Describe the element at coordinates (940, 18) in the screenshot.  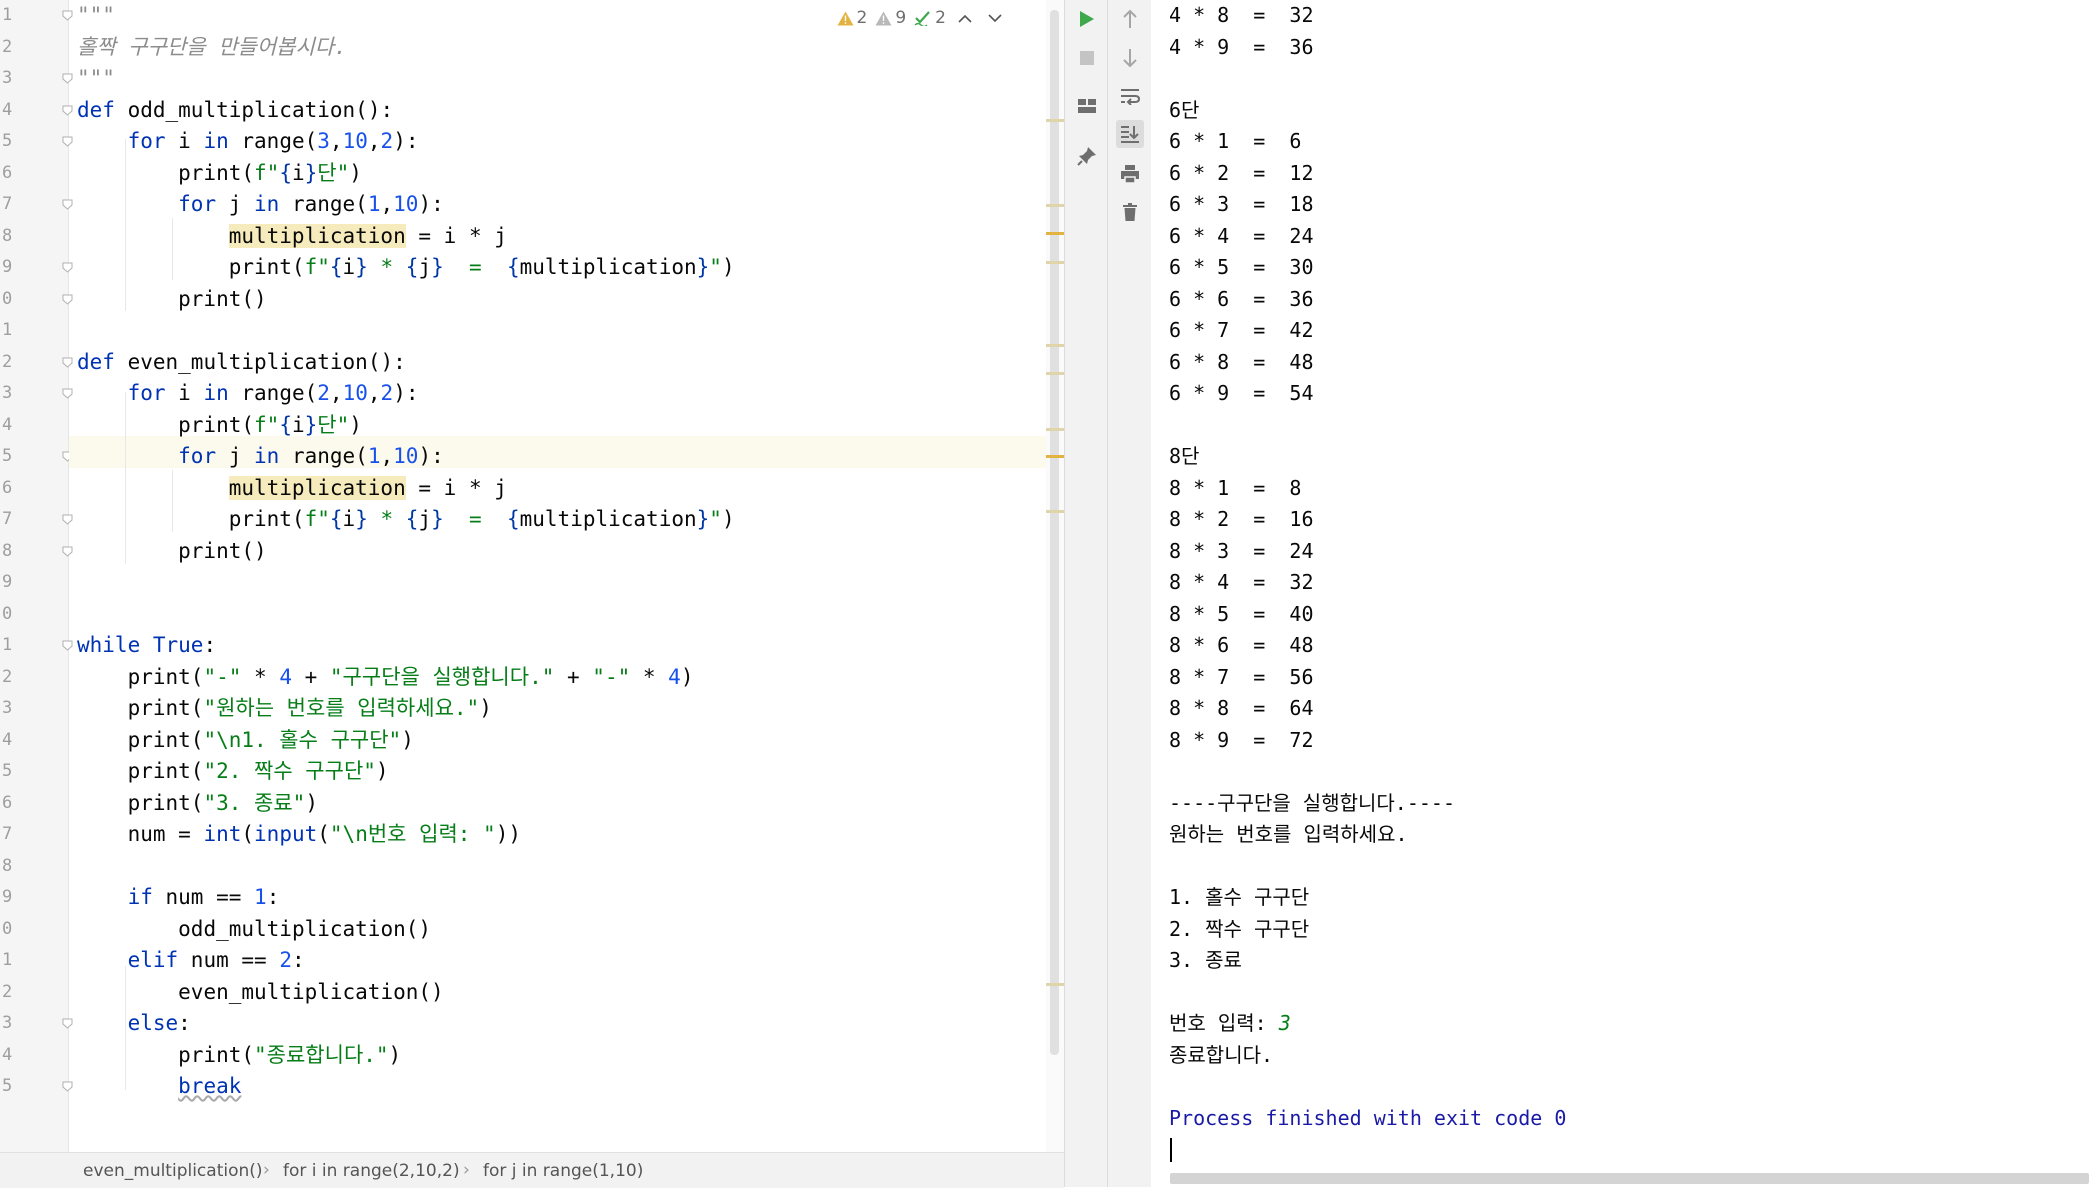
I see `typos-count: 2` at that location.